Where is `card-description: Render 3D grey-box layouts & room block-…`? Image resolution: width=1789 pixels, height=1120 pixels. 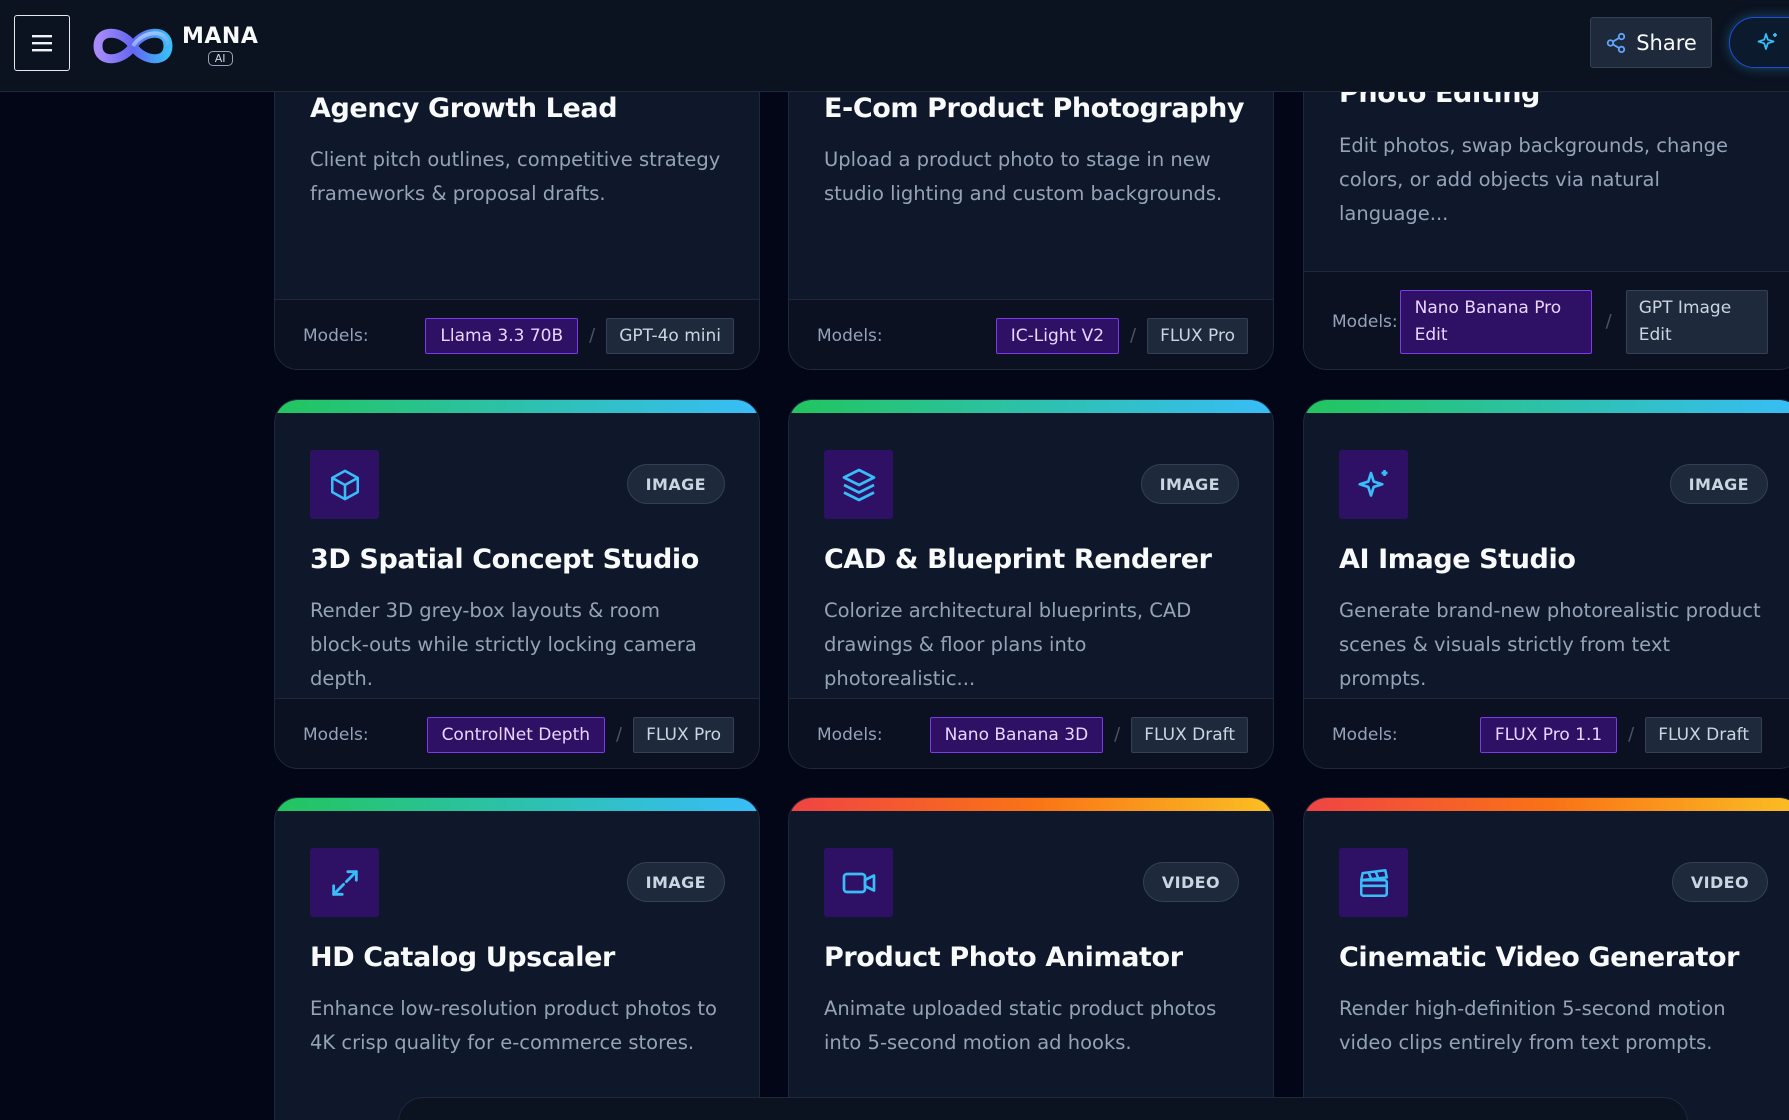 card-description: Render 3D grey-box layouts & room block-… is located at coordinates (503, 644).